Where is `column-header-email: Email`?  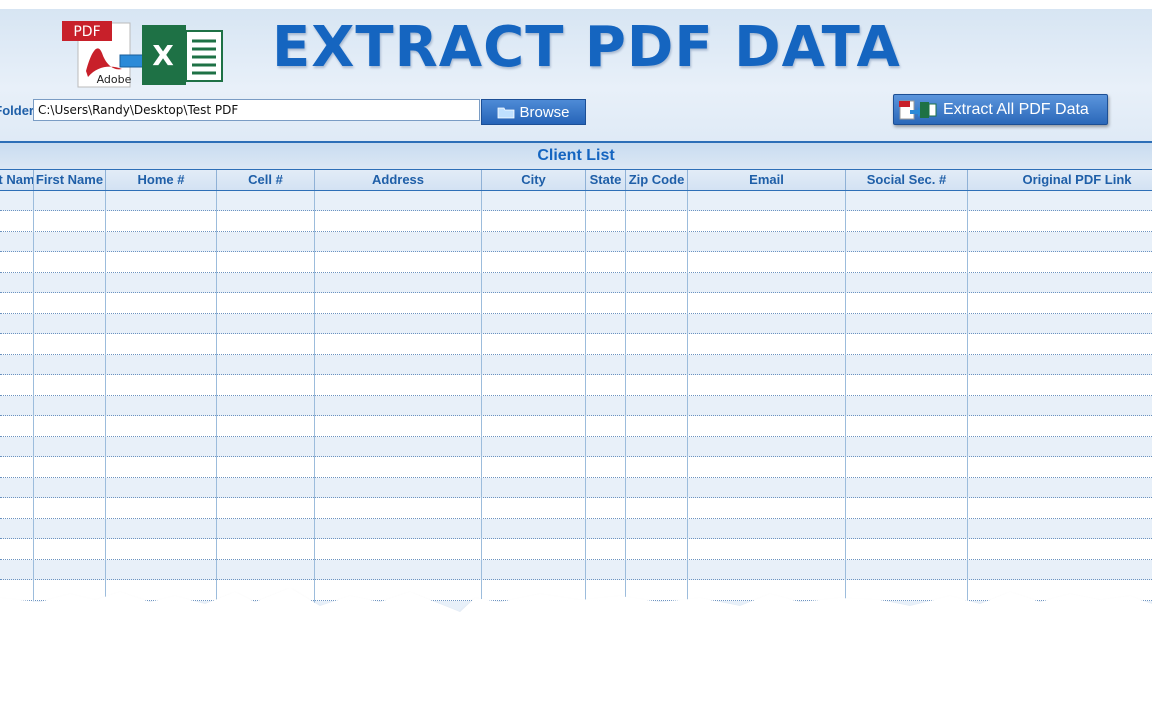 column-header-email: Email is located at coordinates (767, 180).